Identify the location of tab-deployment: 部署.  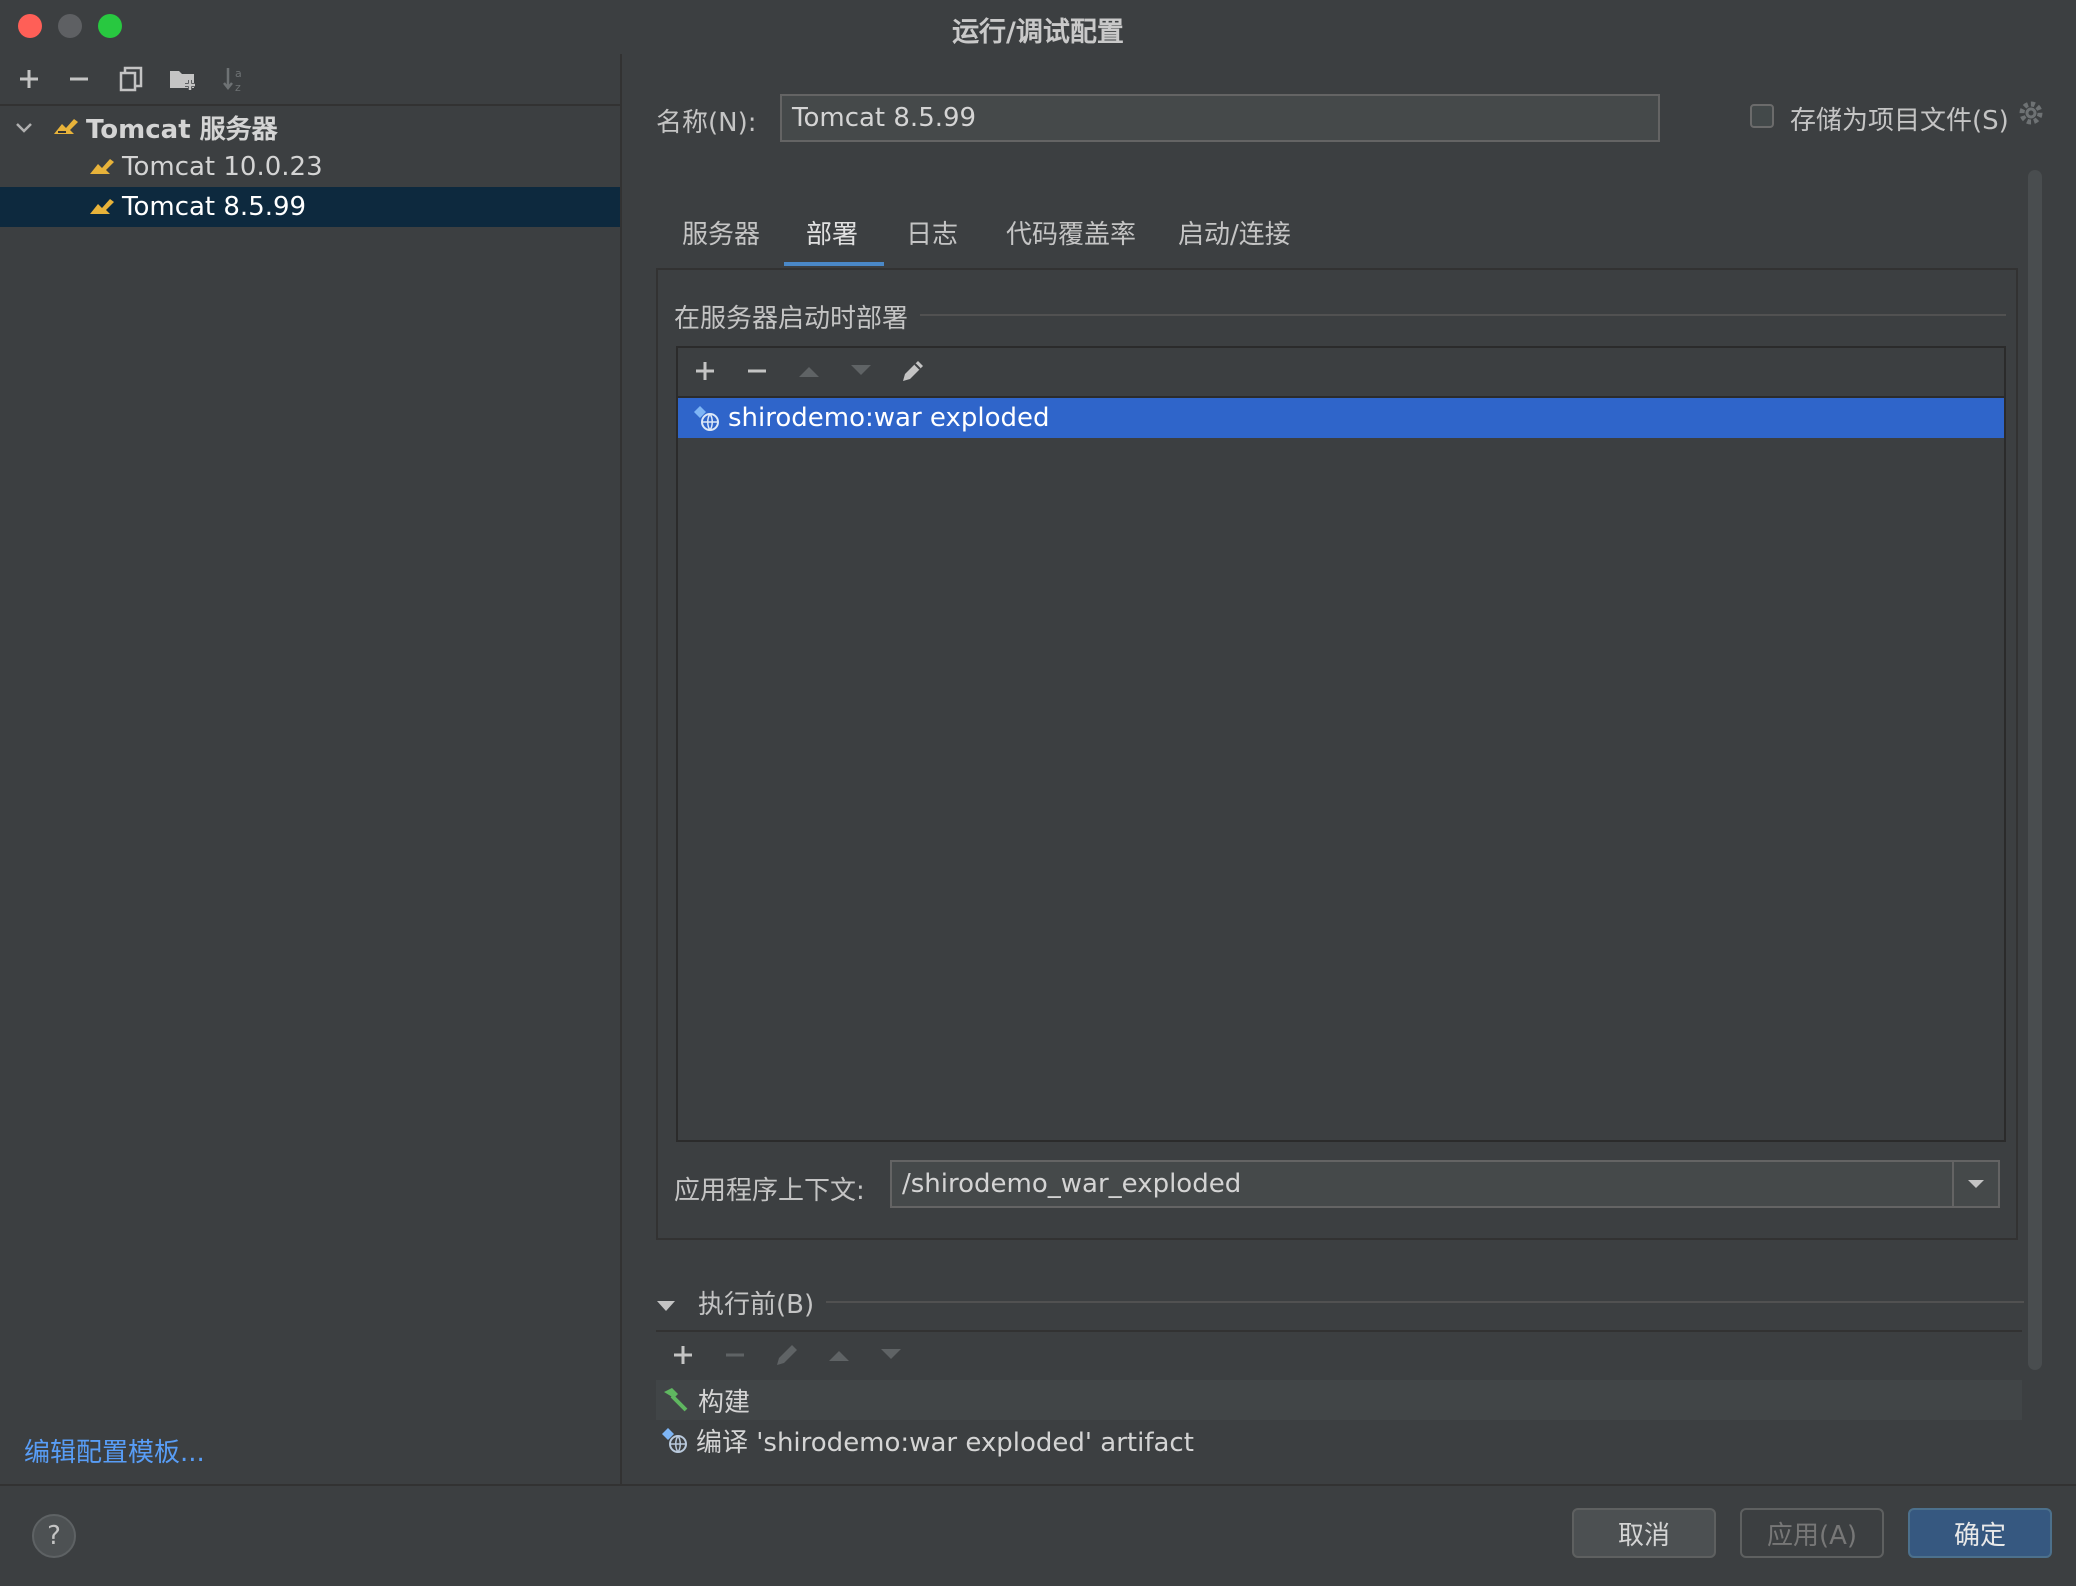
(832, 232).